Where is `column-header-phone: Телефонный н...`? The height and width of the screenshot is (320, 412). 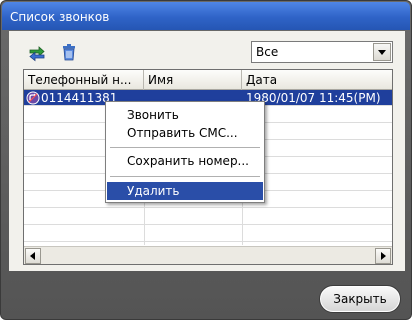 column-header-phone: Телефонный н... is located at coordinates (84, 80).